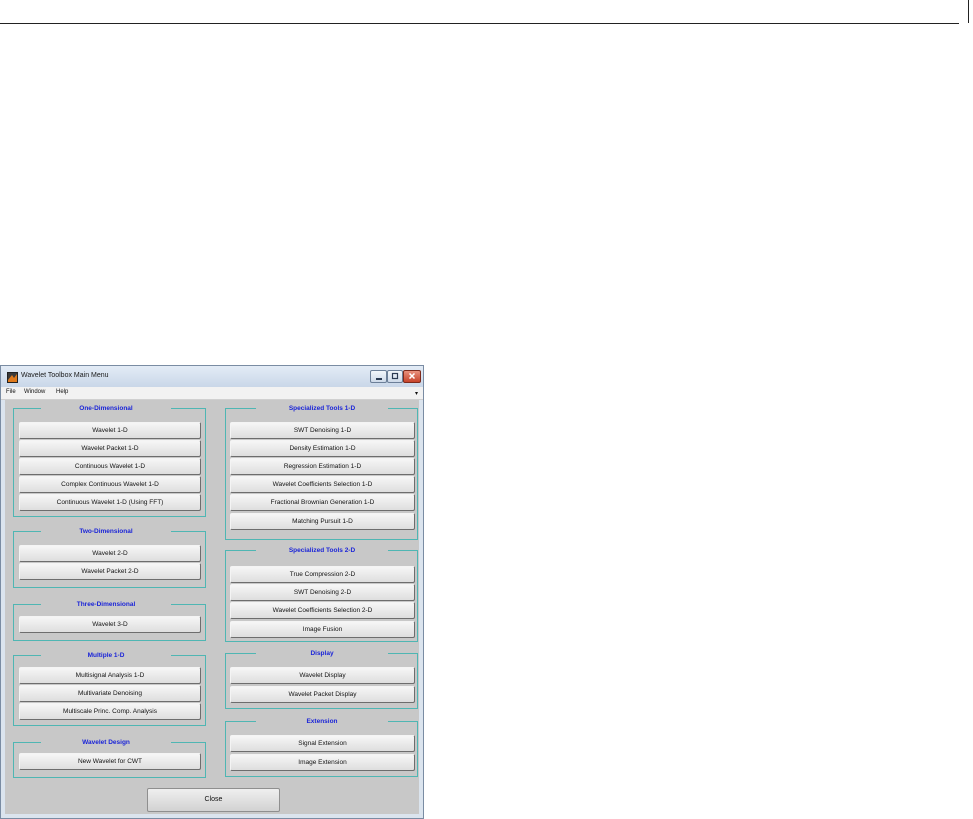 This screenshot has height=819, width=973. I want to click on menu-overflow-icon: ▾, so click(416, 393).